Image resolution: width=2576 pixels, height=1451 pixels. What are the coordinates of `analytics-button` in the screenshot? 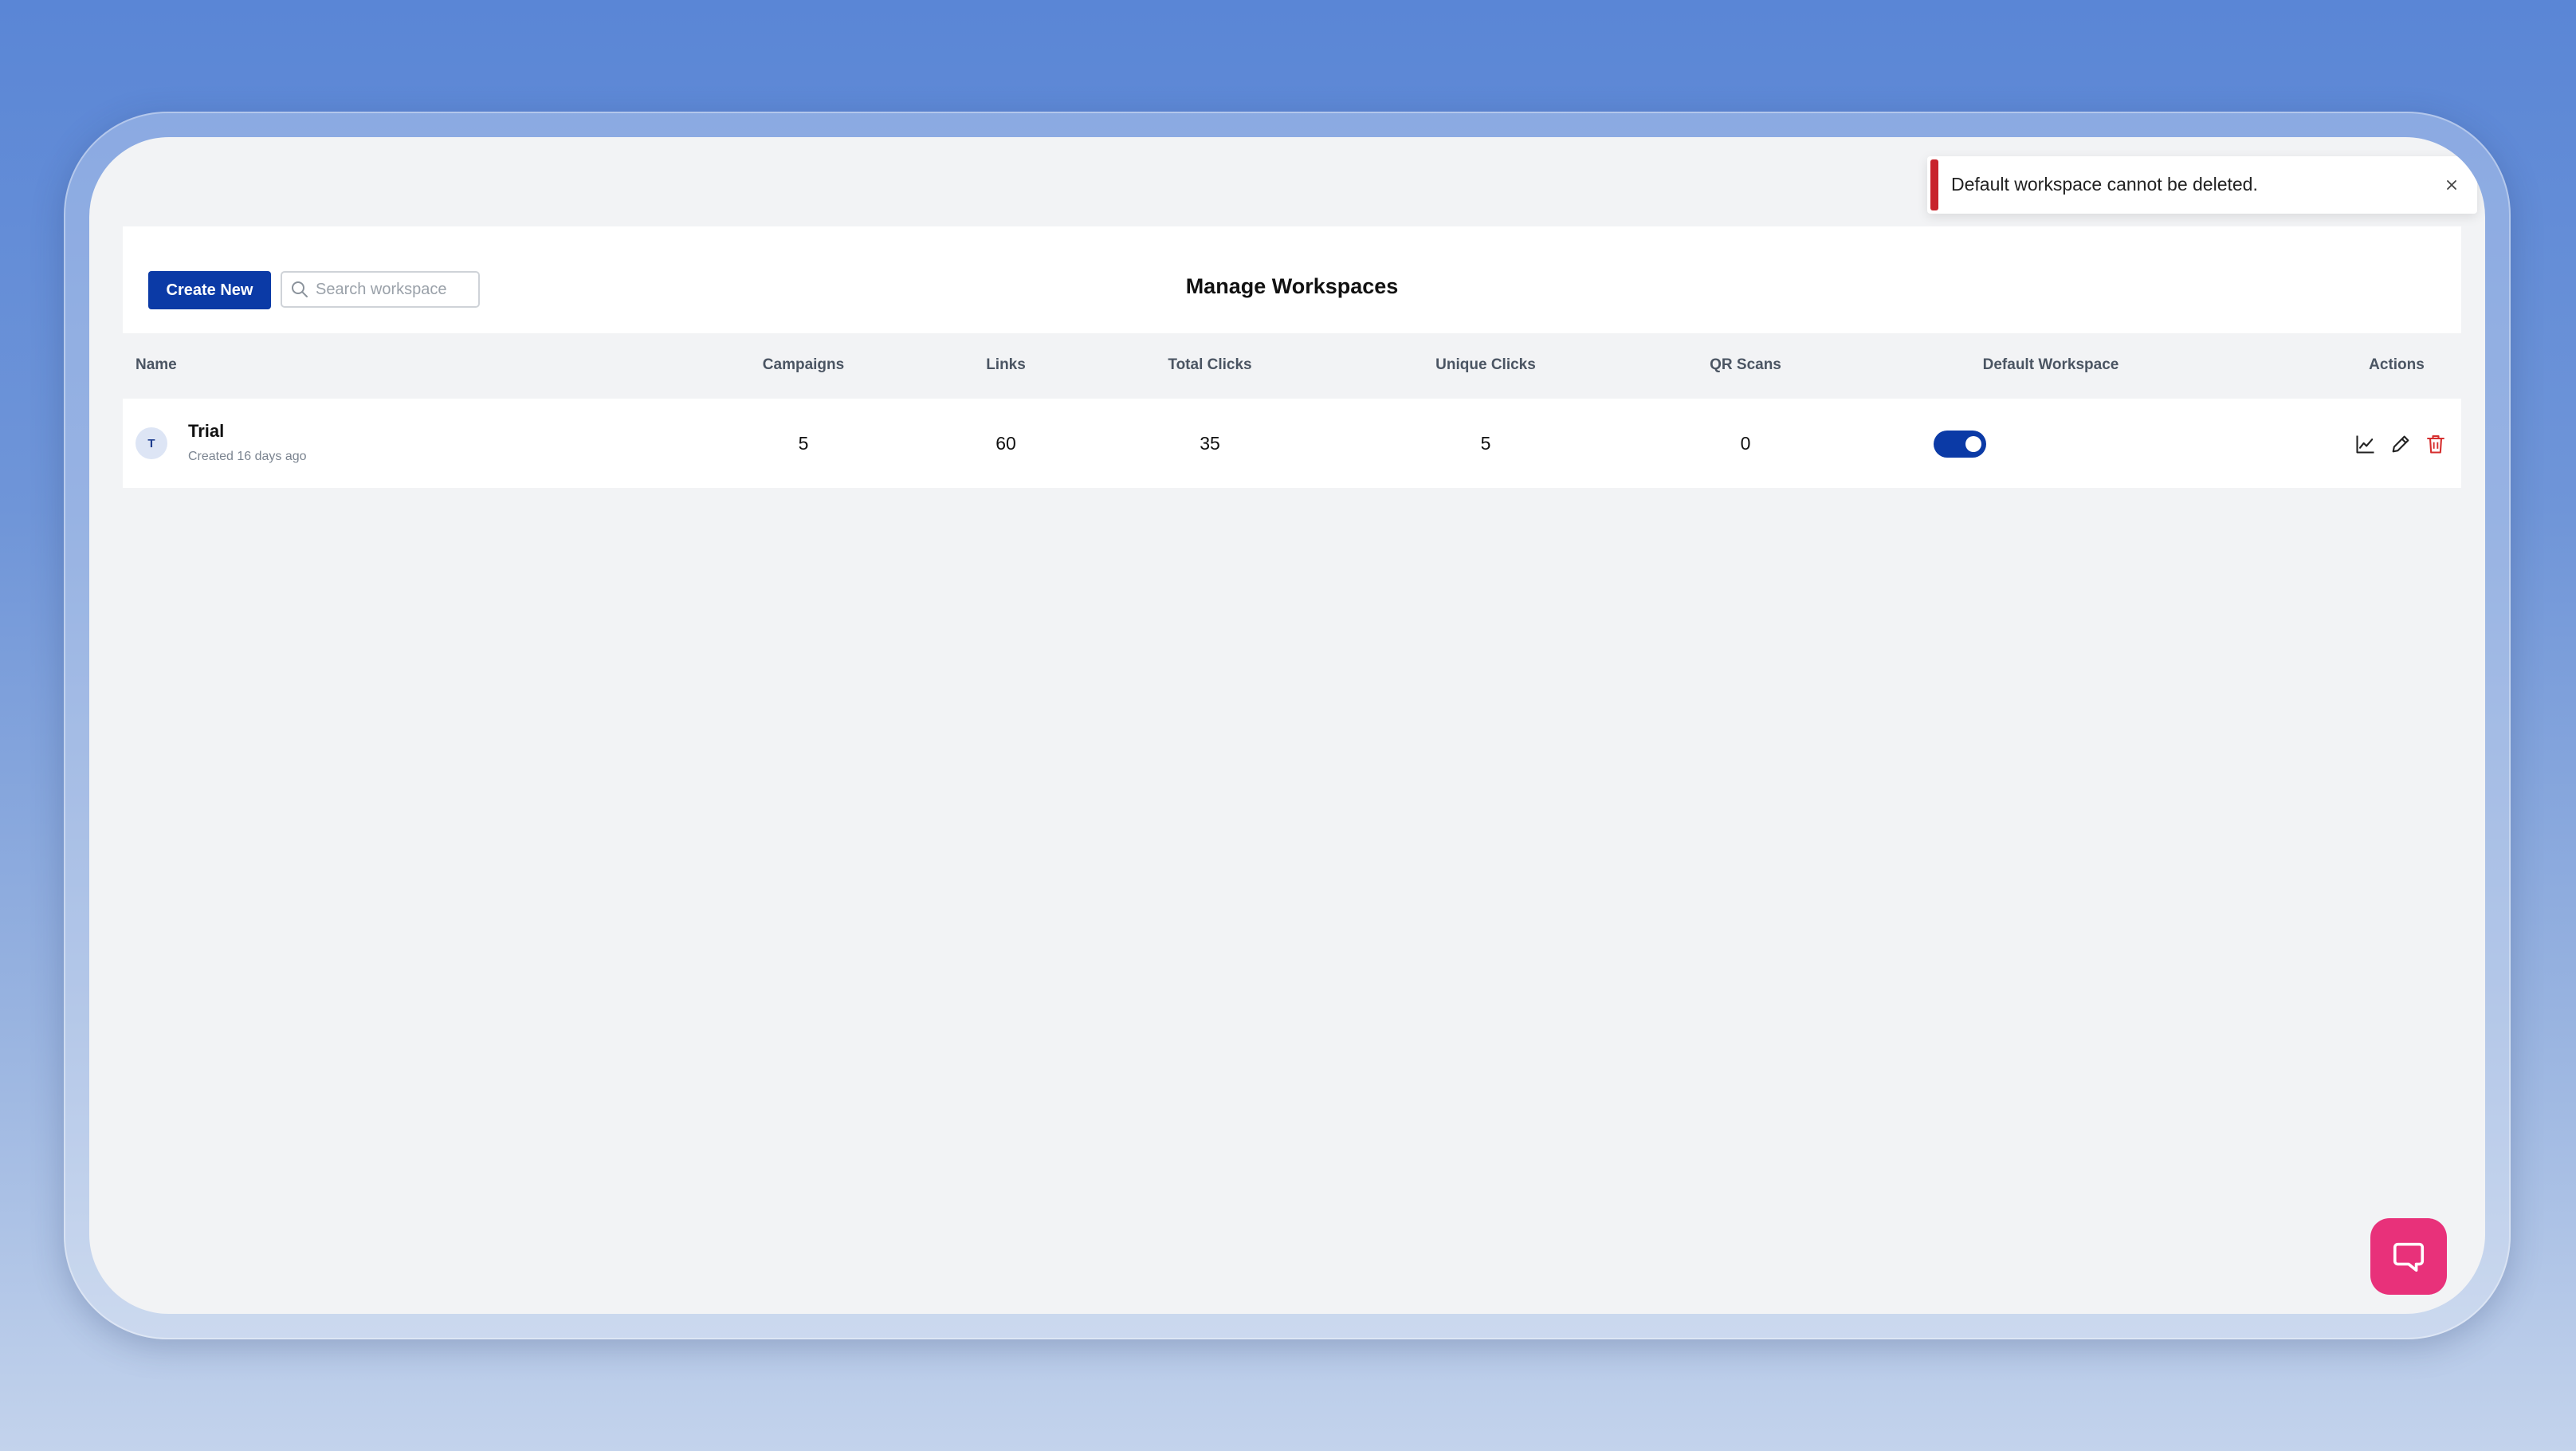 It's located at (2365, 444).